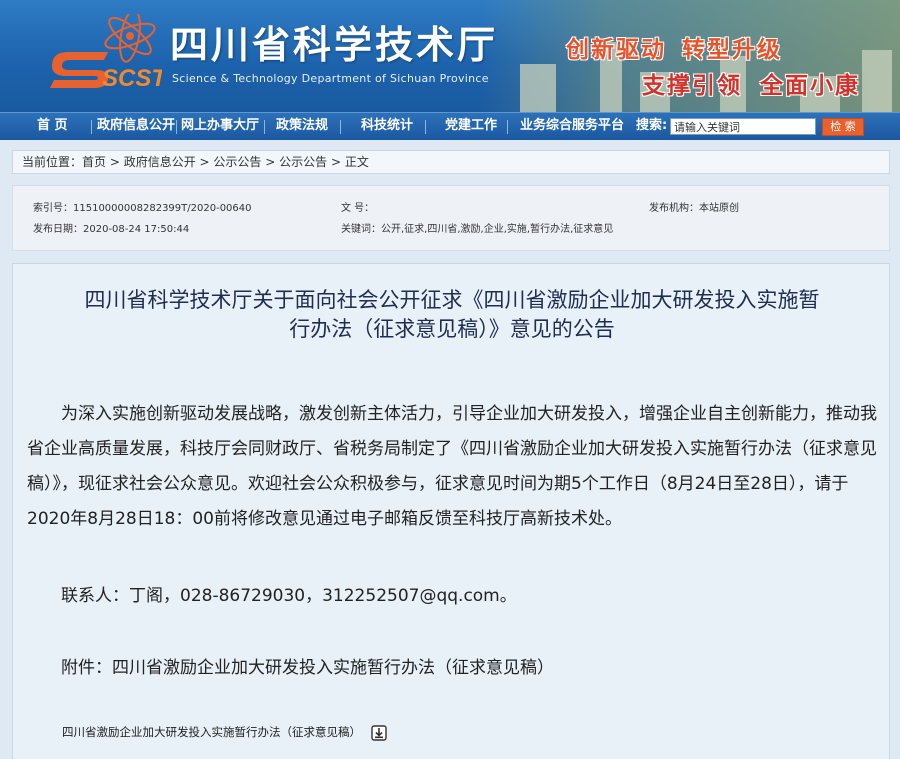  Describe the element at coordinates (692, 86) in the screenshot. I see `slogan-3: 支撑引领` at that location.